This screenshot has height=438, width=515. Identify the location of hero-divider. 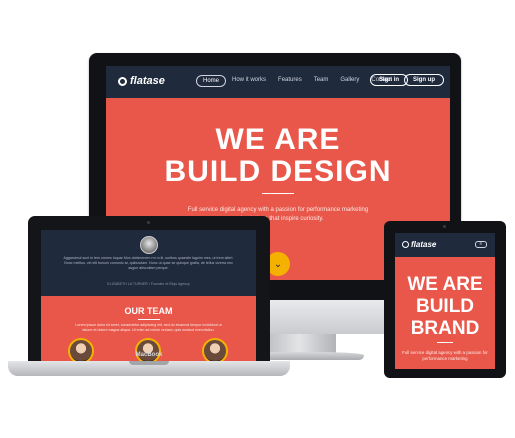
(278, 193).